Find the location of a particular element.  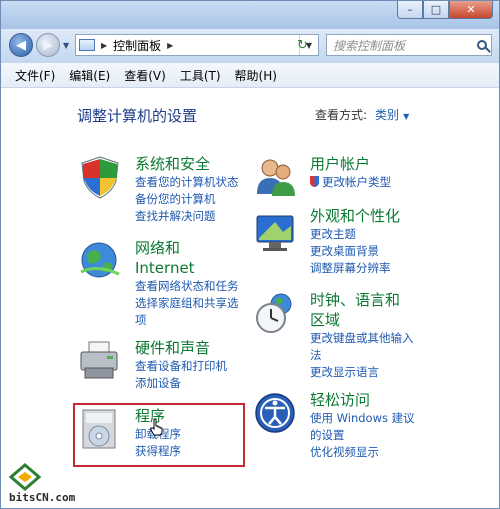

link-homegroup-sharing-cont: 项 is located at coordinates (187, 320).